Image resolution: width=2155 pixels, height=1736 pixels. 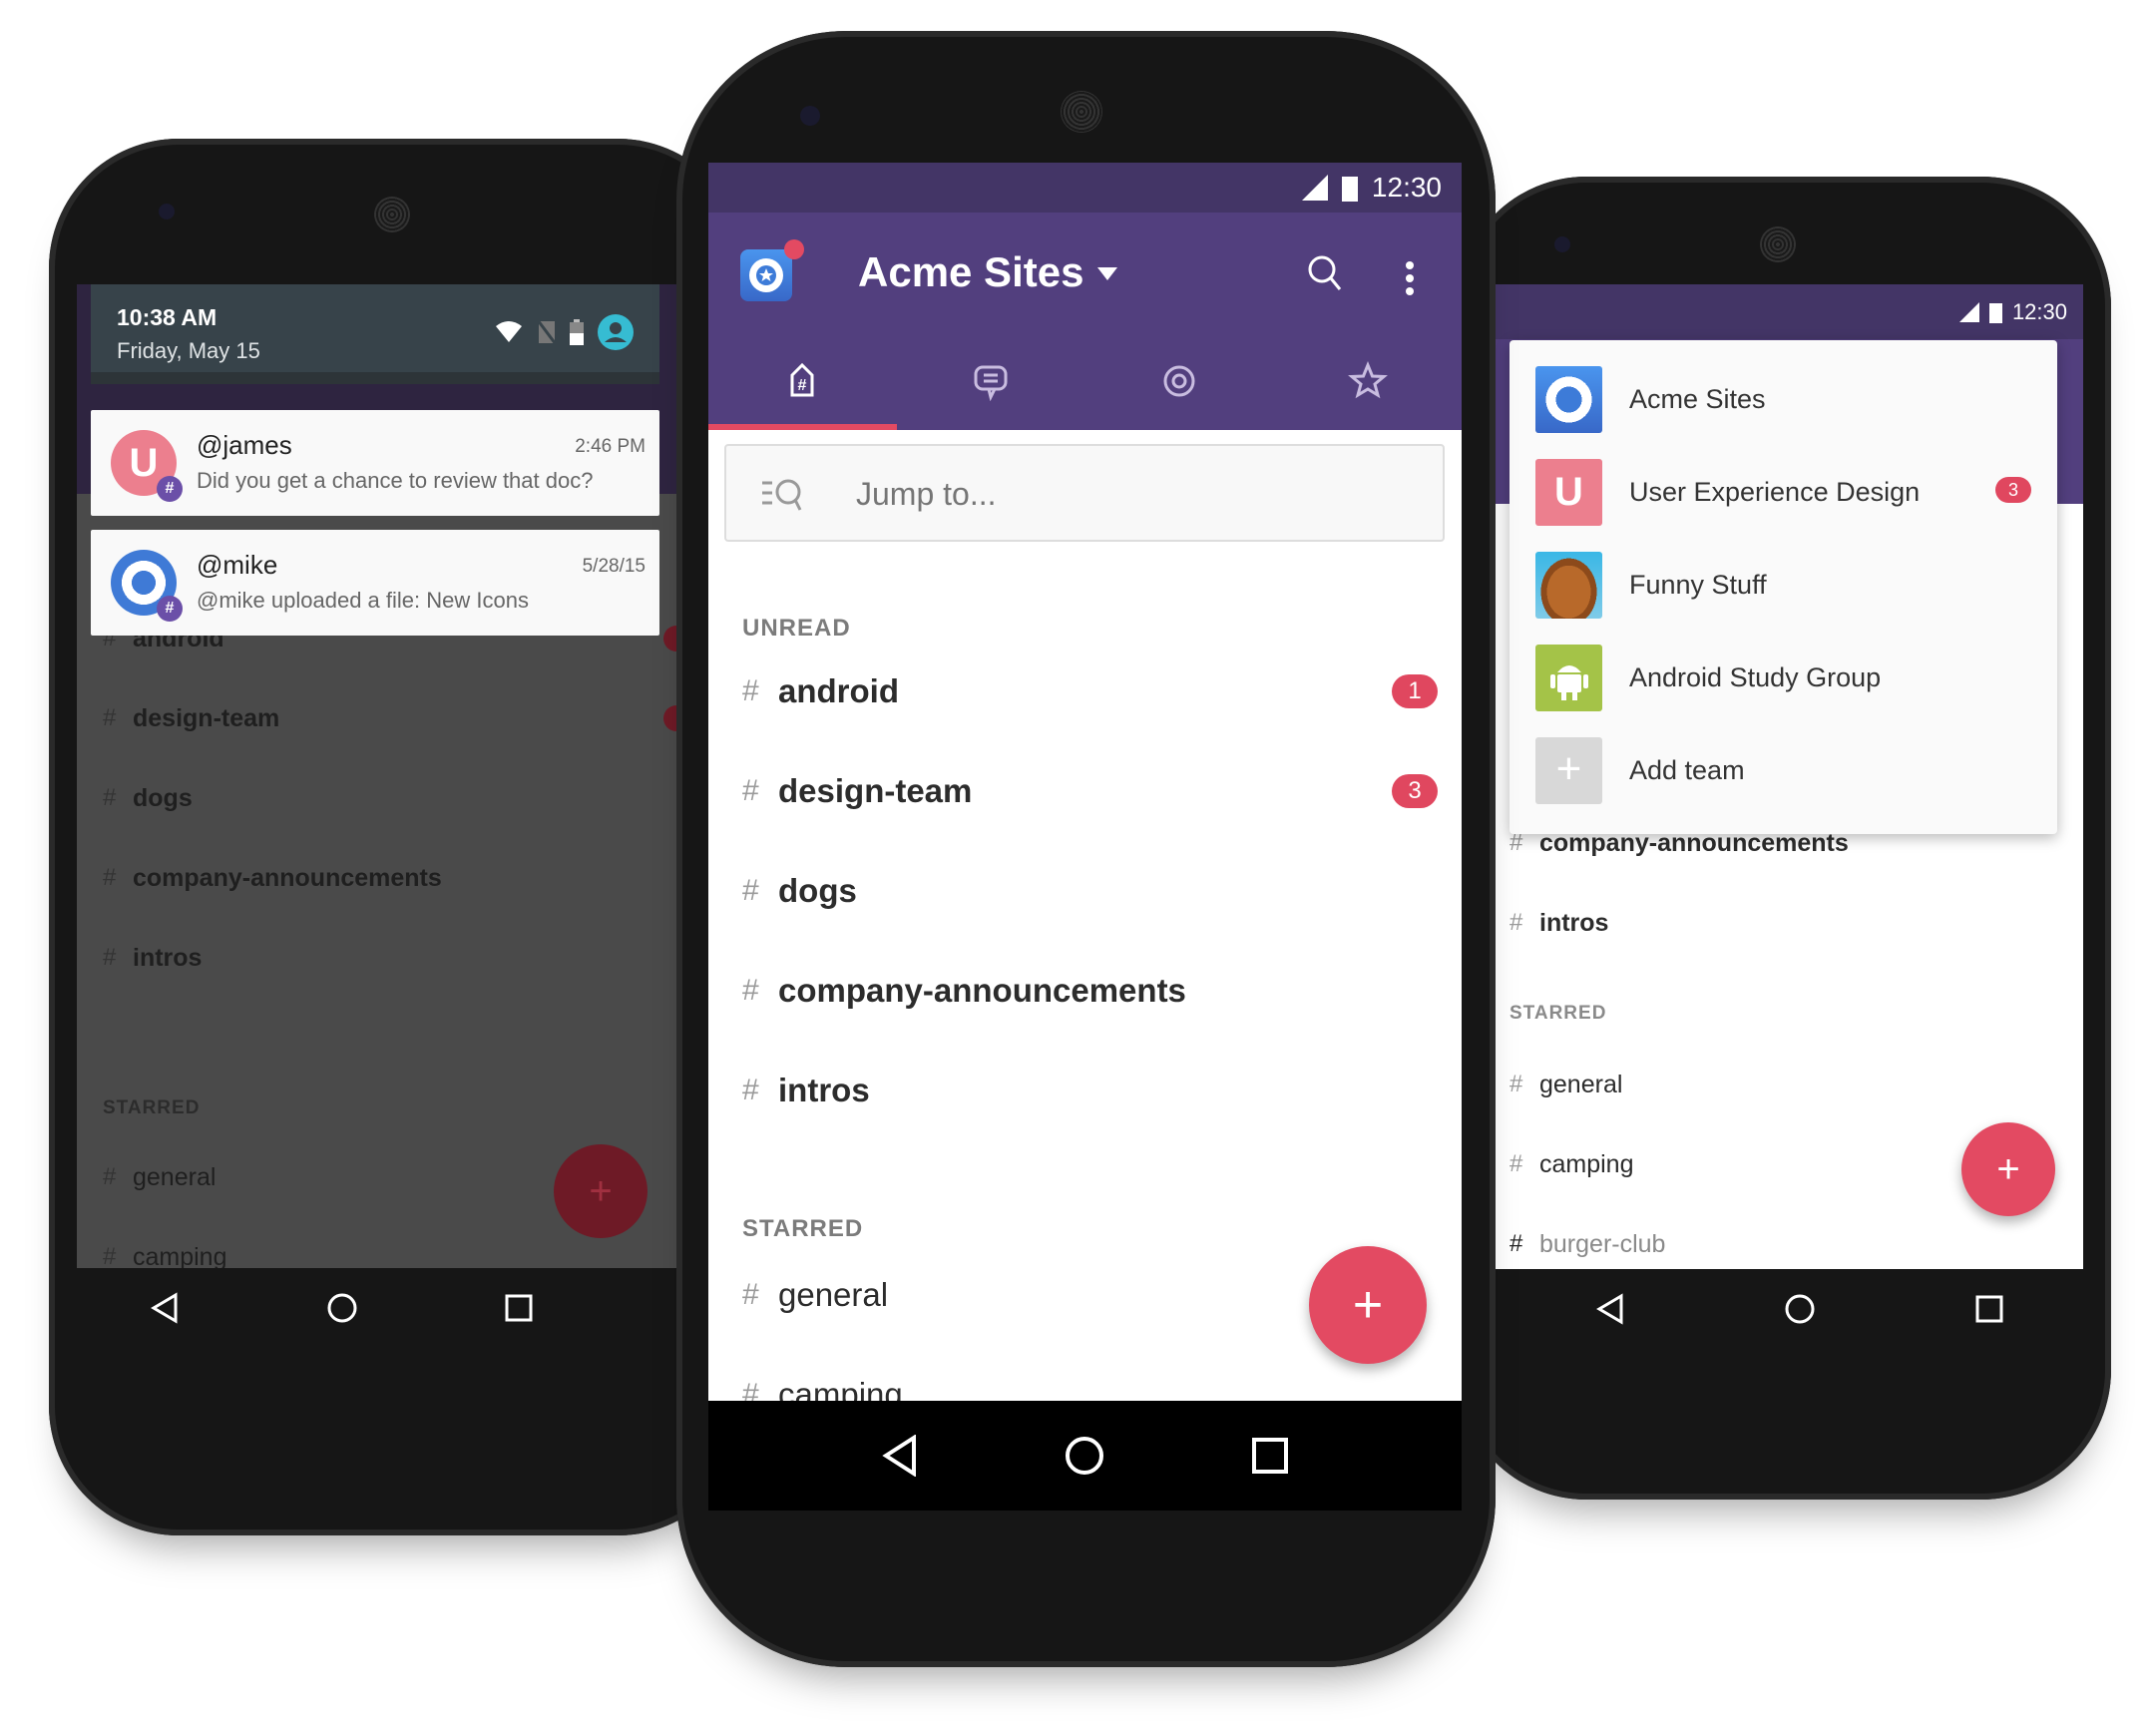 What do you see at coordinates (1085, 321) in the screenshot?
I see `app-bar: Acme Sites #` at bounding box center [1085, 321].